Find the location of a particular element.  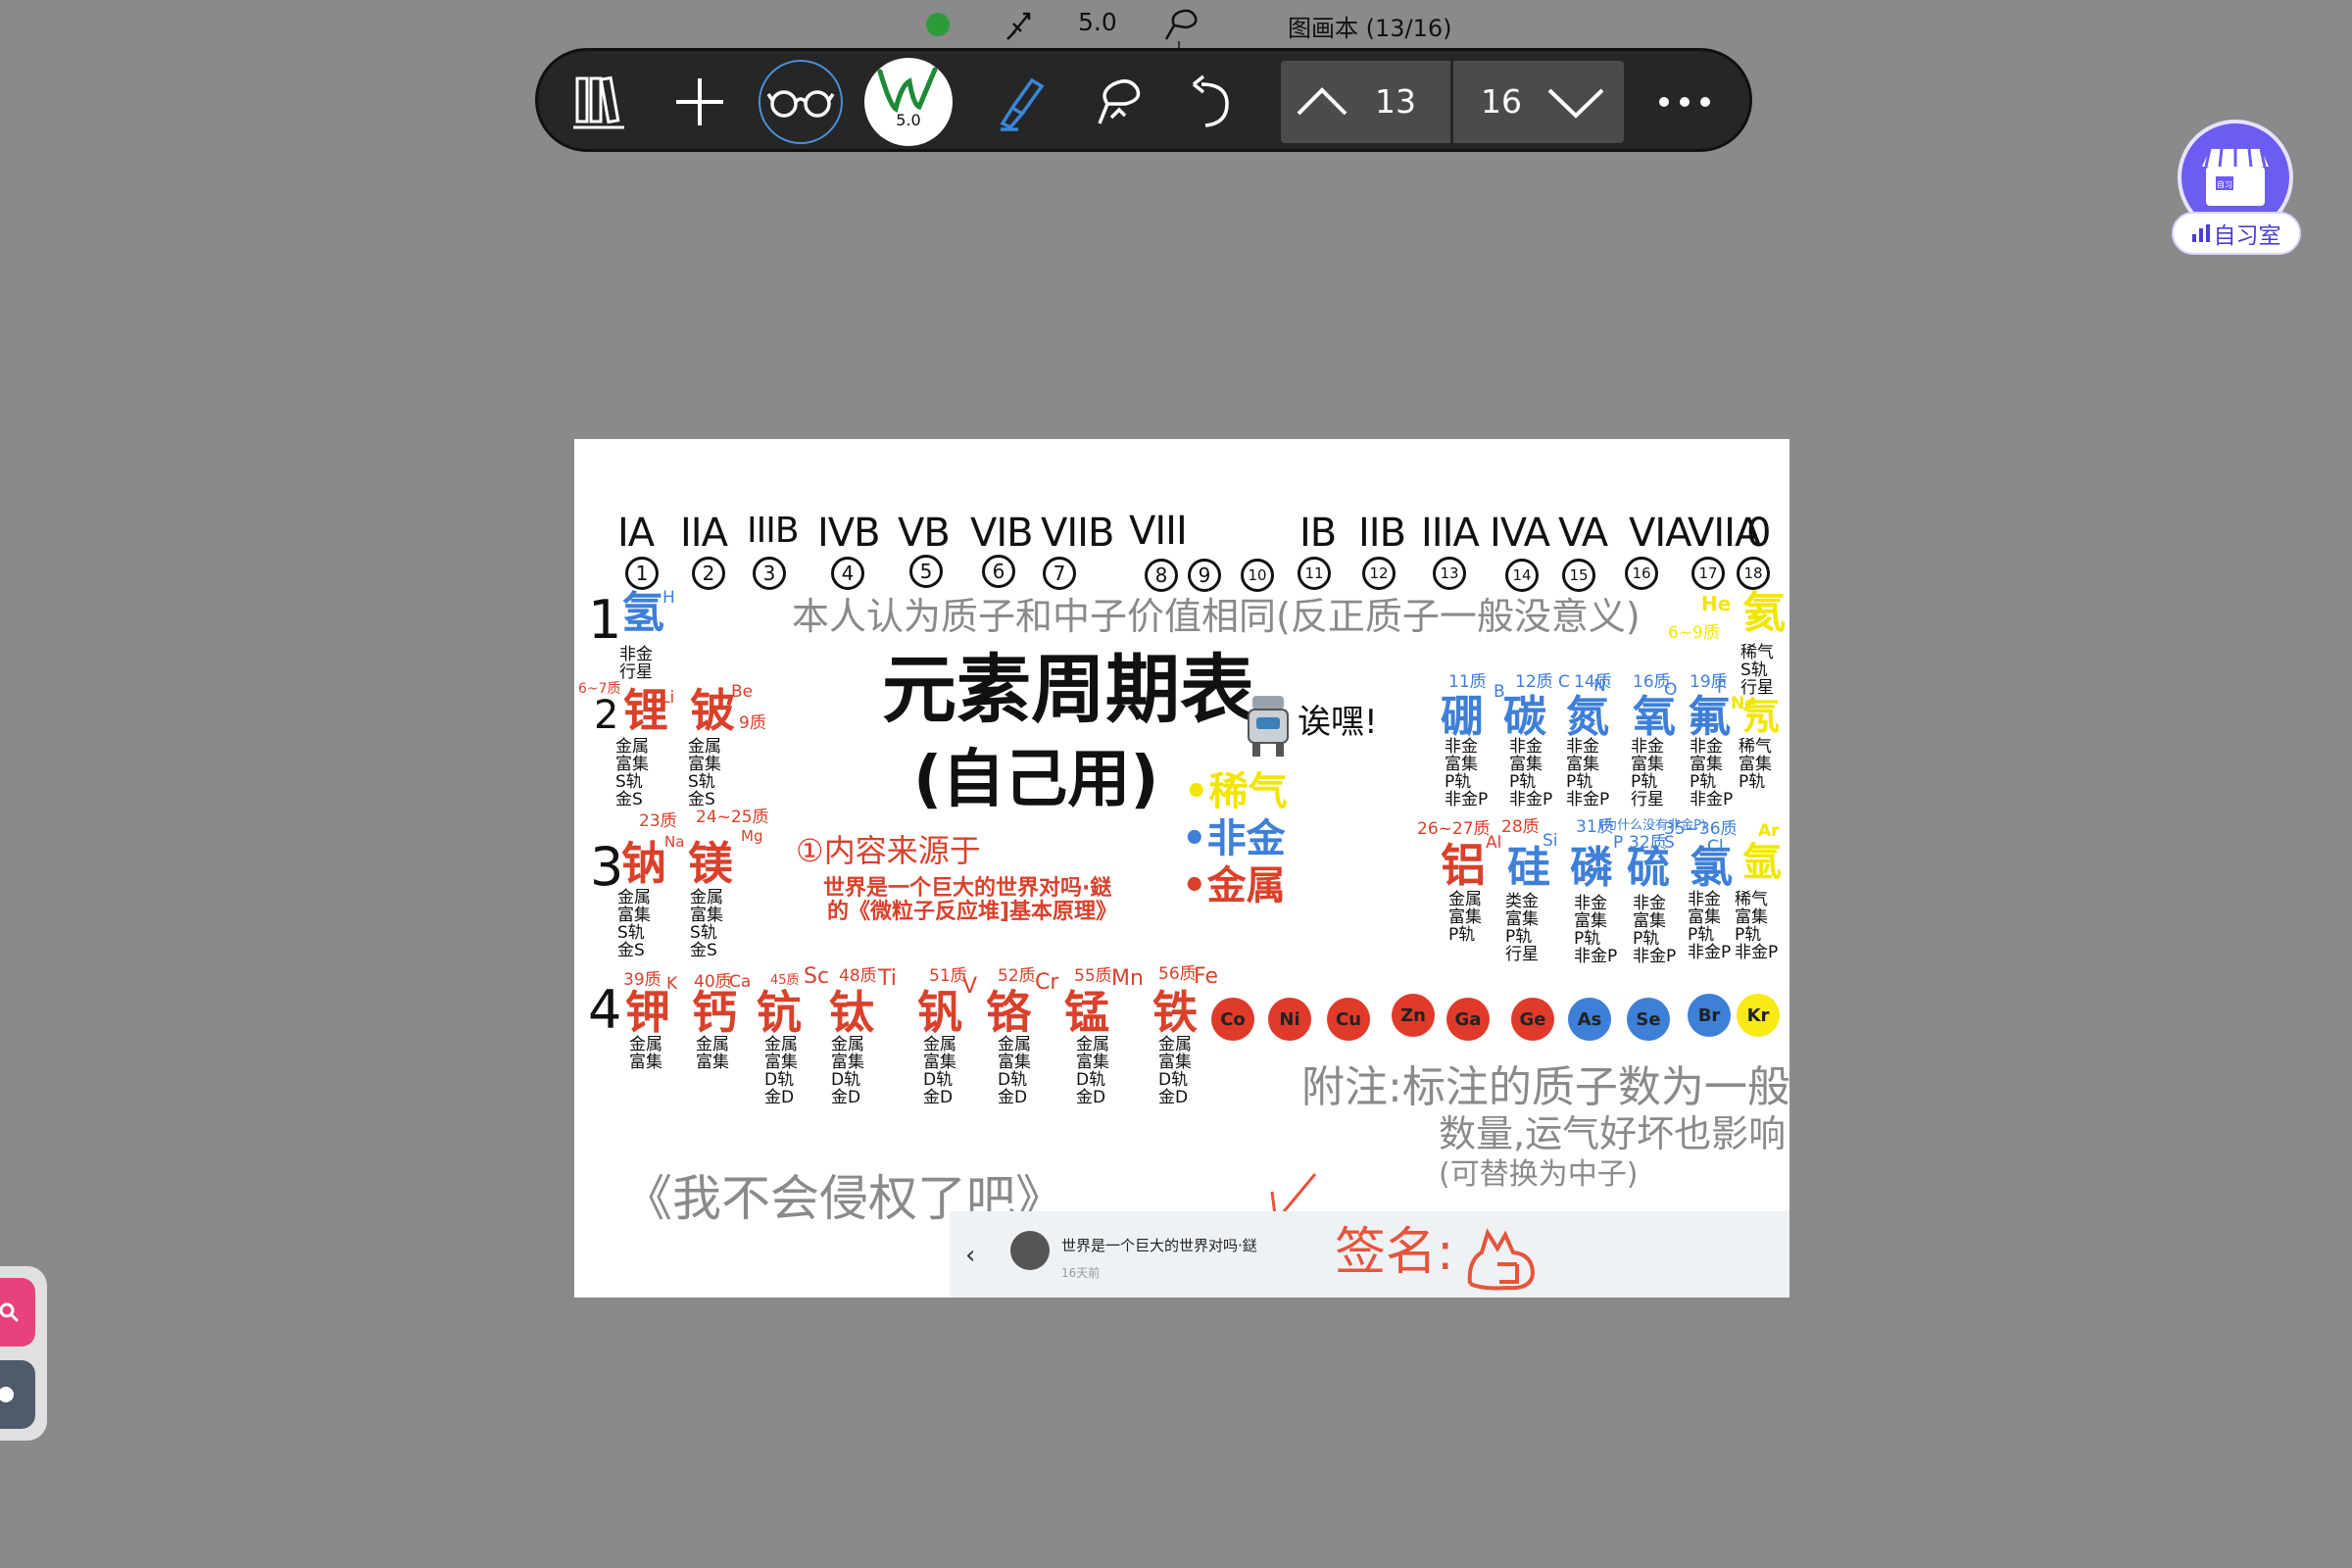

pen-tool-button: 5.0 is located at coordinates (908, 102).